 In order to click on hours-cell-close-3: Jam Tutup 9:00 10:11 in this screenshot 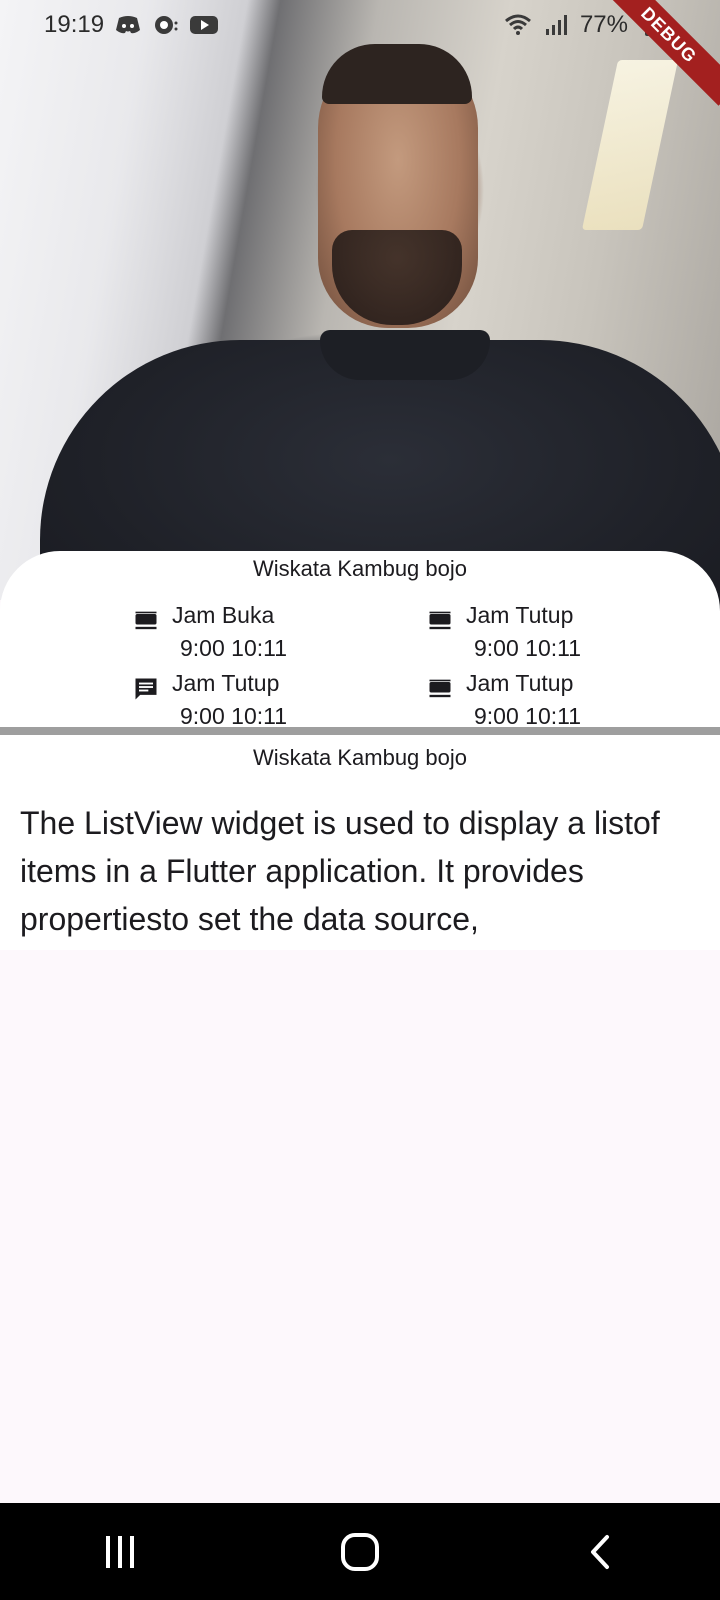, I will do `click(503, 700)`.